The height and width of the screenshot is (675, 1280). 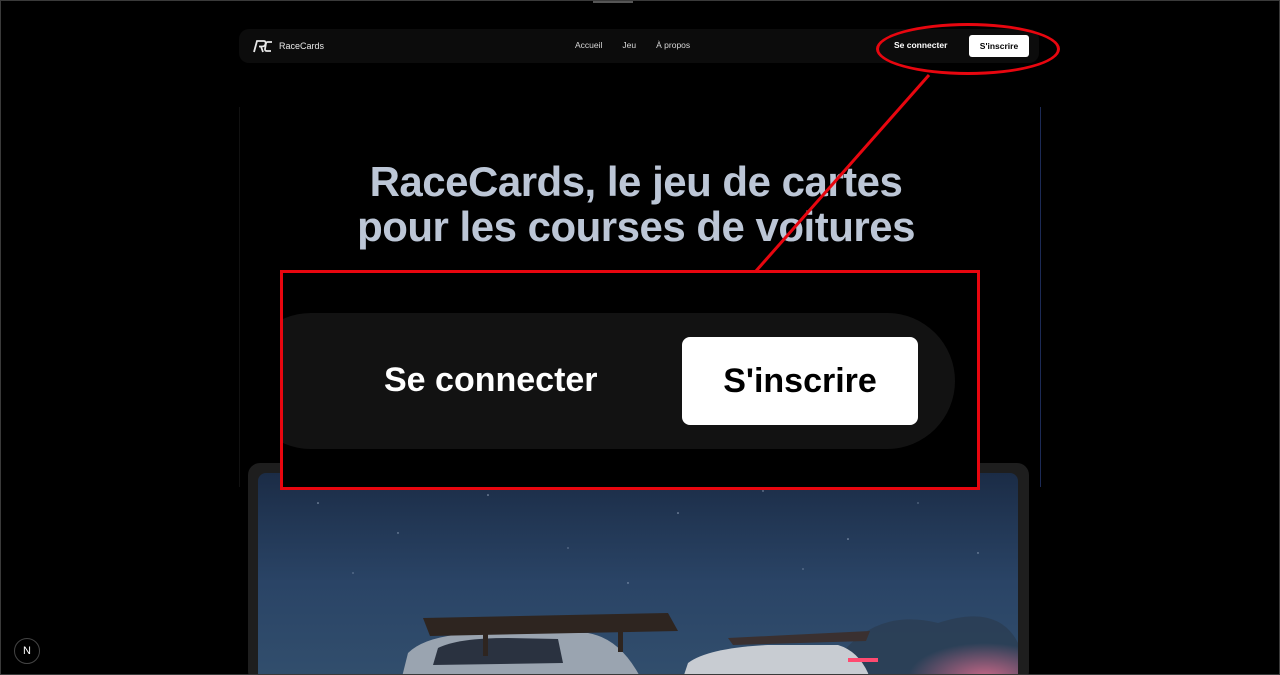 What do you see at coordinates (491, 380) in the screenshot?
I see `zoom-login-label: Se connecter` at bounding box center [491, 380].